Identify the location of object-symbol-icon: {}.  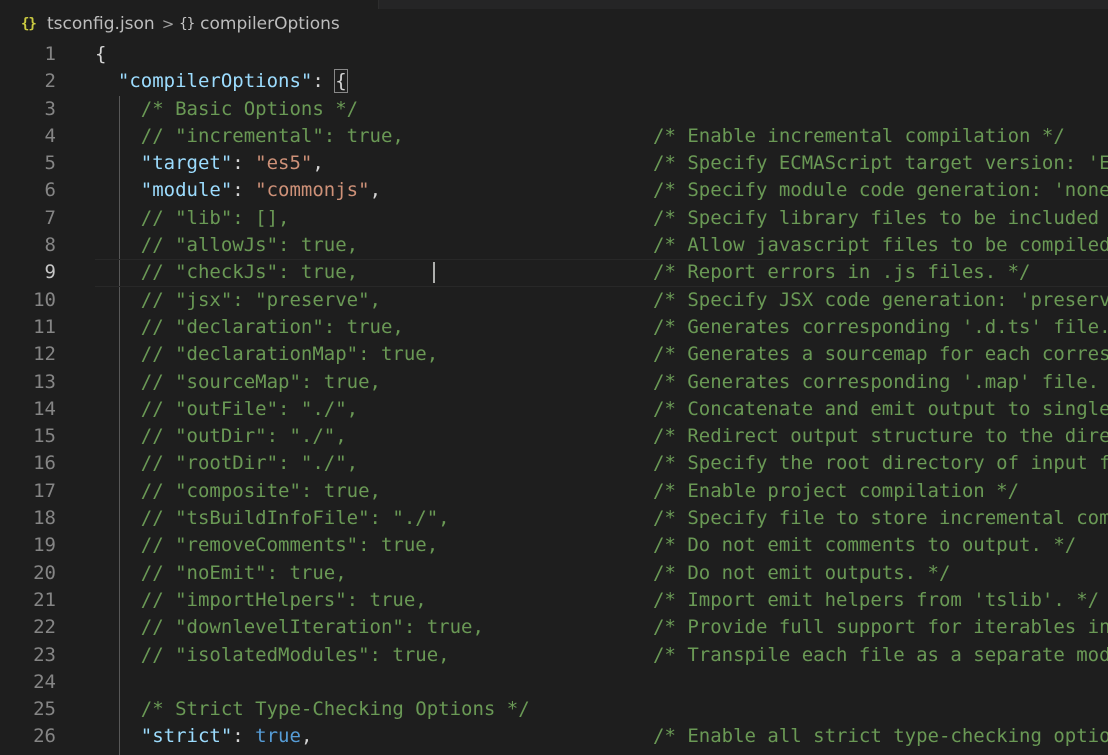
(187, 24).